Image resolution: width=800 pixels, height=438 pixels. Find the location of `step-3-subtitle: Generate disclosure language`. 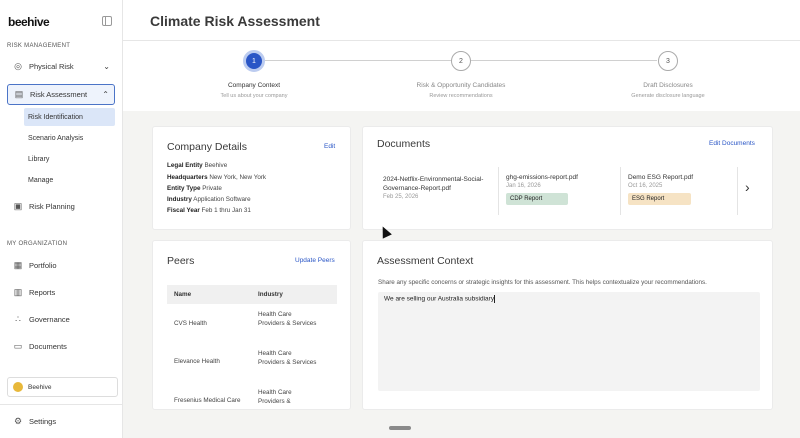

step-3-subtitle: Generate disclosure language is located at coordinates (668, 96).